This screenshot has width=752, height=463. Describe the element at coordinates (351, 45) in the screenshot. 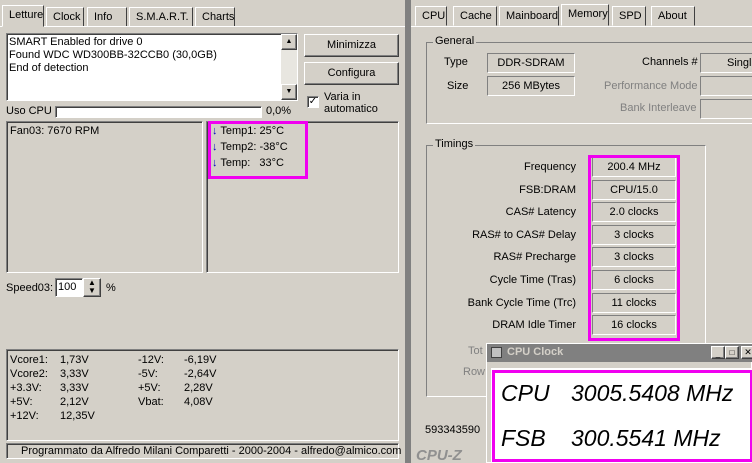

I see `minimizza-button: Minimizza` at that location.